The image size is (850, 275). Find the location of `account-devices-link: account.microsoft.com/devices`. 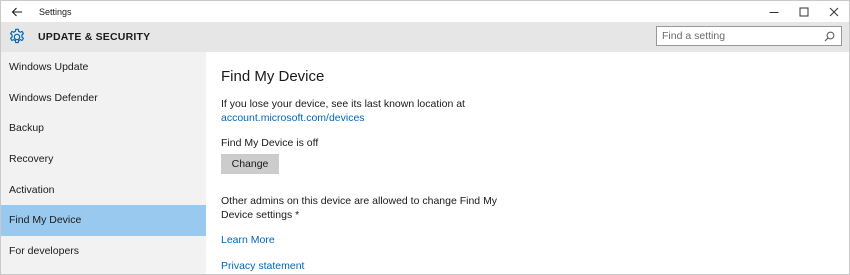

account-devices-link: account.microsoft.com/devices is located at coordinates (293, 118).